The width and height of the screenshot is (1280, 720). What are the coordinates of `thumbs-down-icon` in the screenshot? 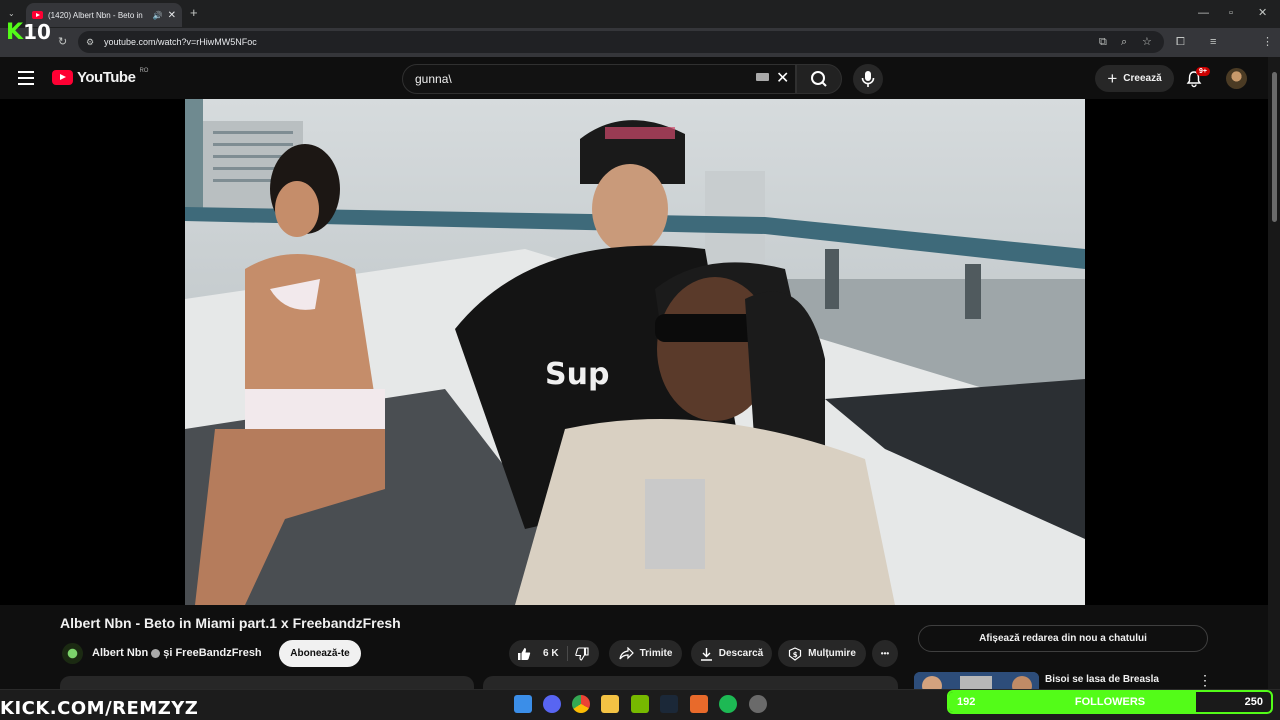 It's located at (582, 653).